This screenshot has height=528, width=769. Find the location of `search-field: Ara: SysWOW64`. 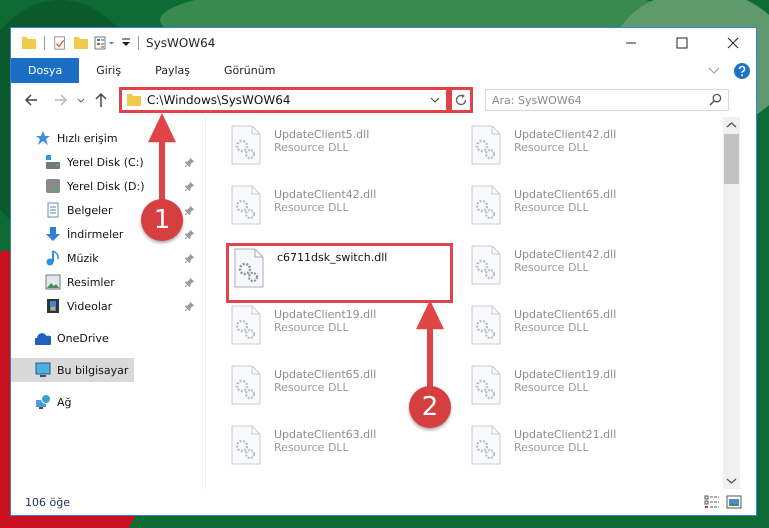

search-field: Ara: SysWOW64 is located at coordinates (607, 100).